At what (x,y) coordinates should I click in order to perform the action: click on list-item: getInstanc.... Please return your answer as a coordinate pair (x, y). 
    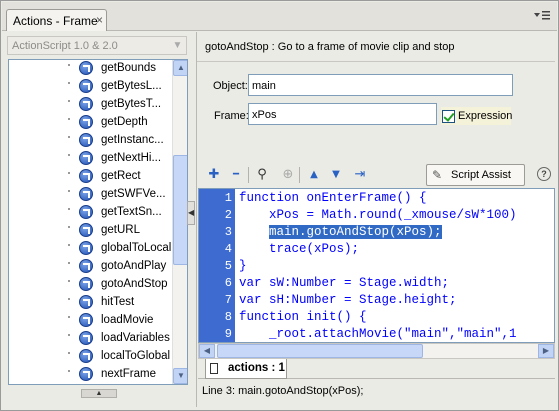
    Looking at the image, I should click on (126, 141).